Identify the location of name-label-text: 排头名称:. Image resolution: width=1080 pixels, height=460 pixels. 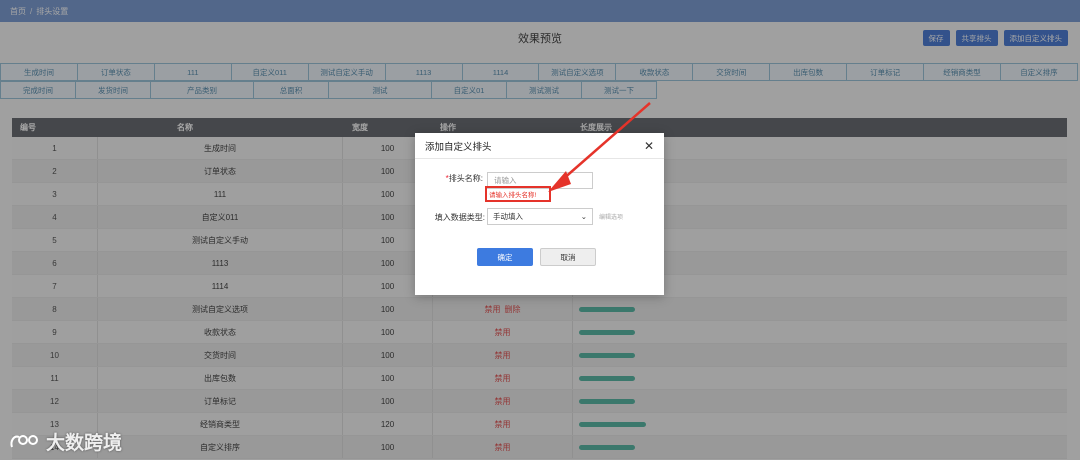
(465, 178).